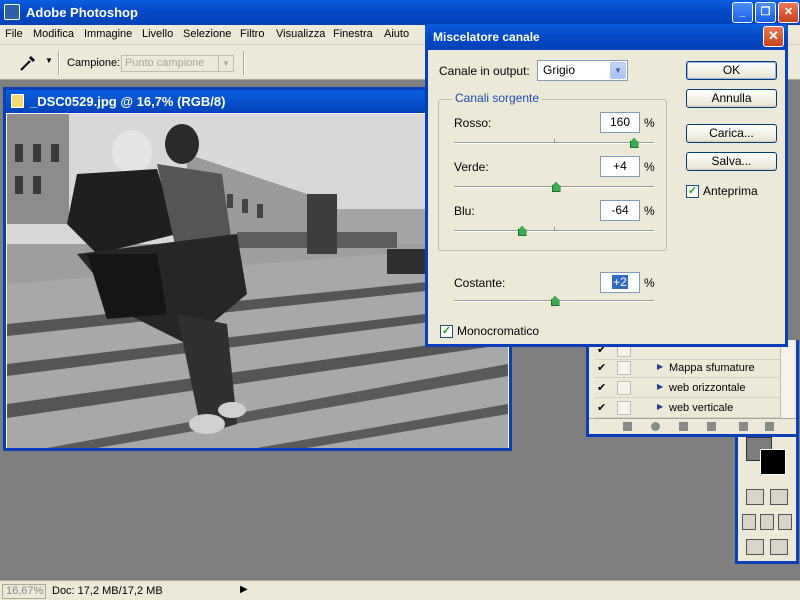 This screenshot has width=800, height=600. I want to click on monochrome-checkbox: ✓, so click(446, 331).